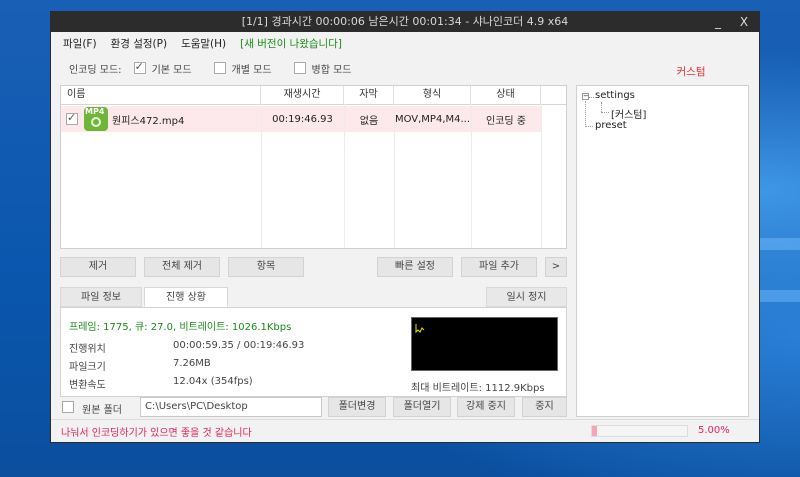 This screenshot has height=477, width=800. What do you see at coordinates (369, 121) in the screenshot?
I see `cell-subtitle: 없음` at bounding box center [369, 121].